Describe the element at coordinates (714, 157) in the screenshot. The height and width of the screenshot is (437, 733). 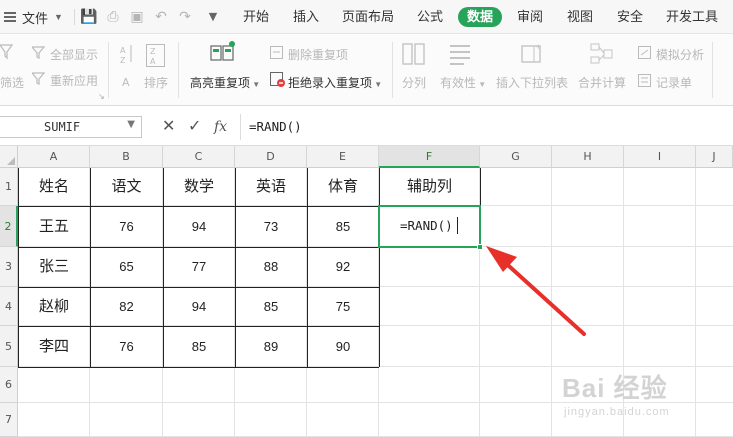
I see `column-header-j: J` at that location.